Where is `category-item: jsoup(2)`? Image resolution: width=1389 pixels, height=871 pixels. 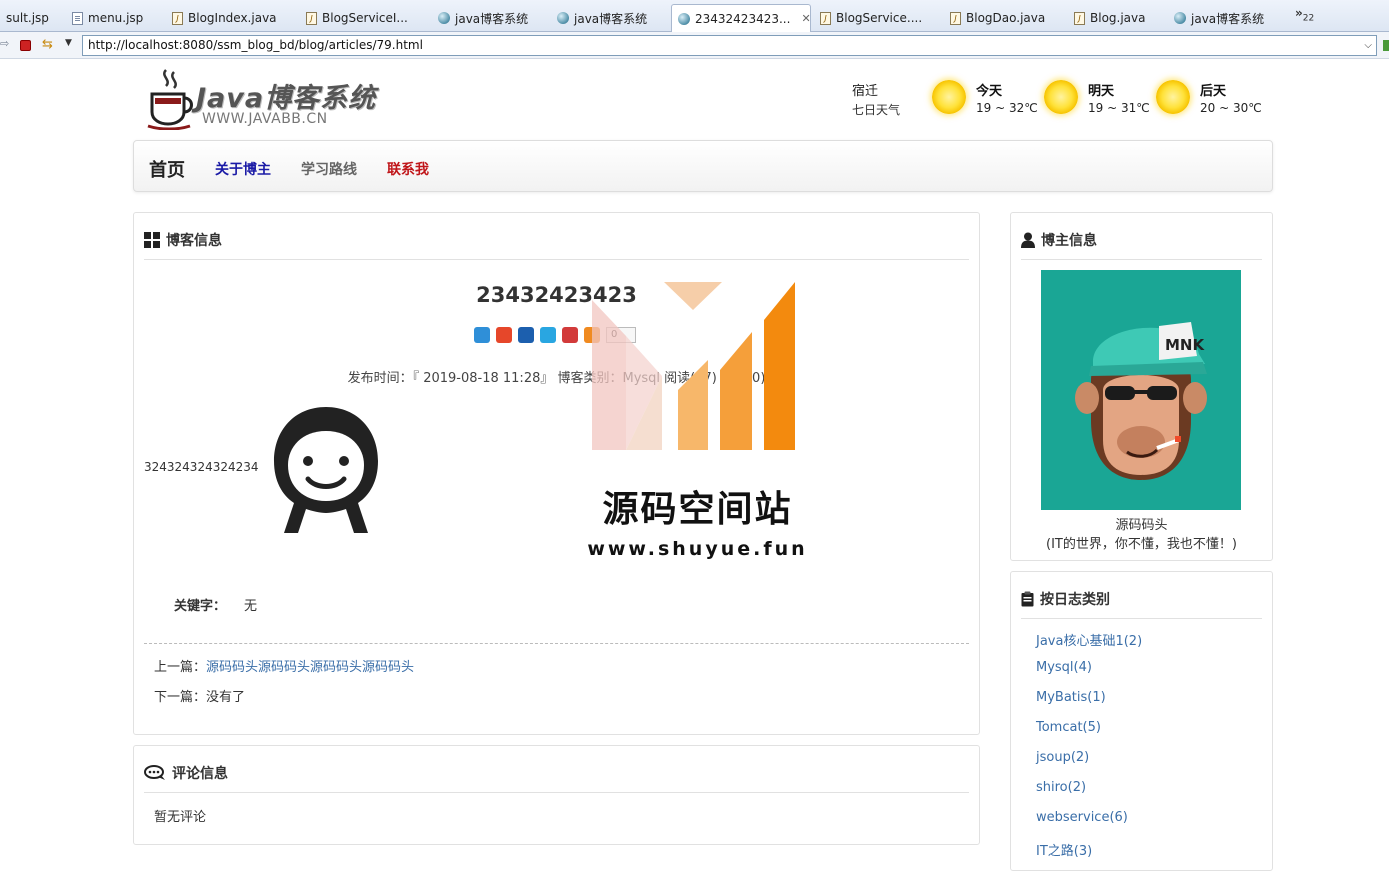
category-item: jsoup(2) is located at coordinates (1089, 765).